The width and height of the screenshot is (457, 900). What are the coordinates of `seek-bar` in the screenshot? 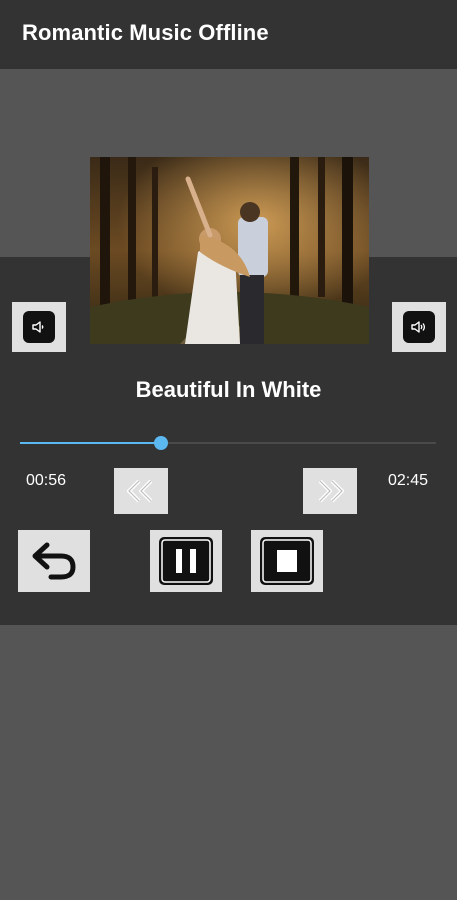 It's located at (228, 443).